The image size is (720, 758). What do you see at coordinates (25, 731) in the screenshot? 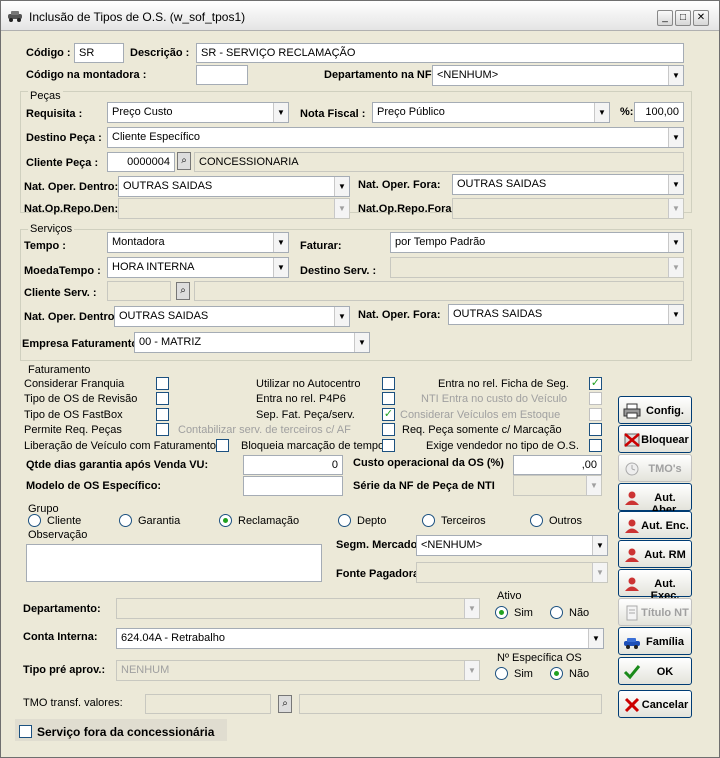
I see `fora-checkbox` at bounding box center [25, 731].